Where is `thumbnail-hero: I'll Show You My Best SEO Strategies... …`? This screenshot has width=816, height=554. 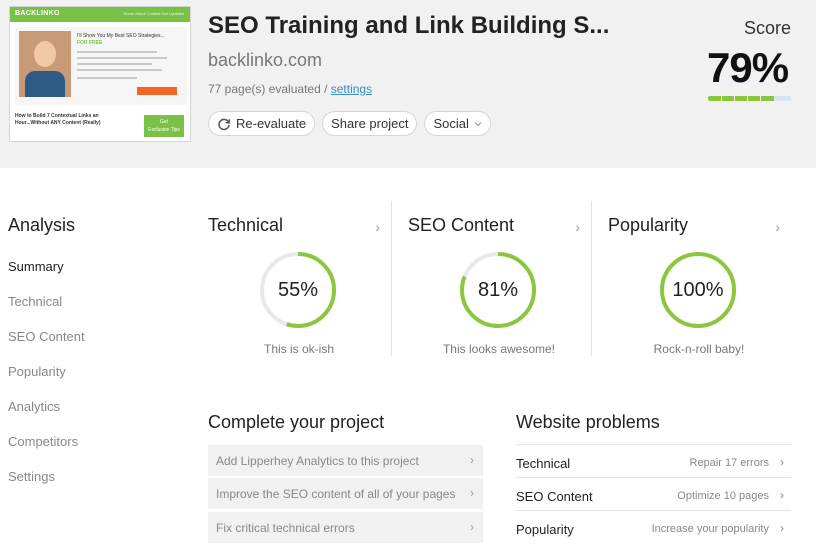 thumbnail-hero: I'll Show You My Best SEO Strategies... … is located at coordinates (101, 66).